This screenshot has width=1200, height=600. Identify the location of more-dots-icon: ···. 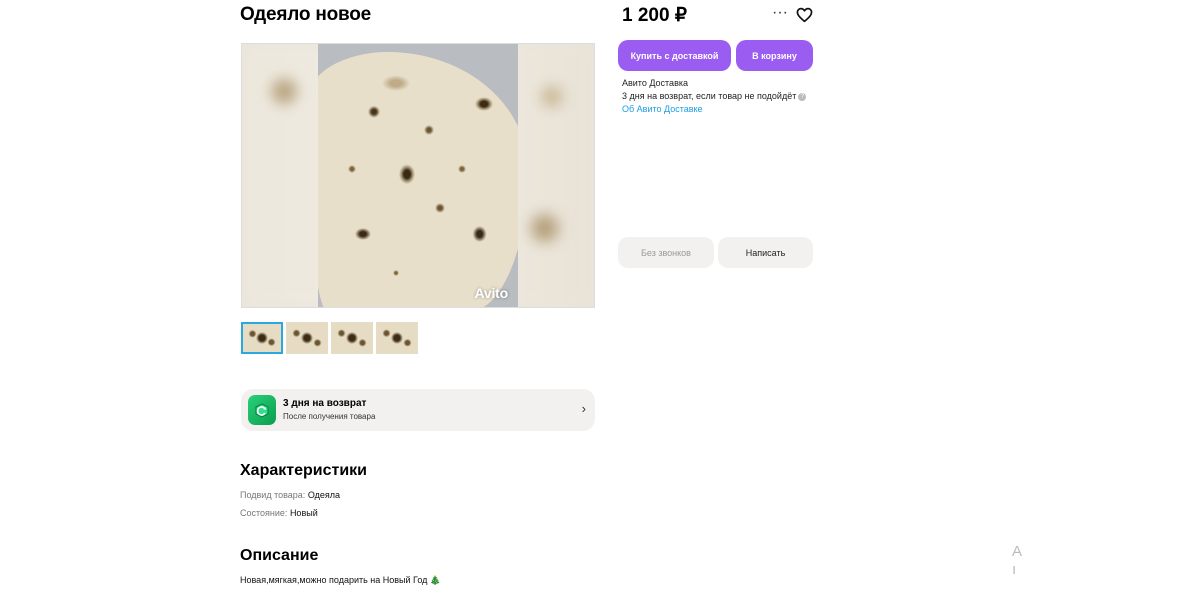
(780, 14).